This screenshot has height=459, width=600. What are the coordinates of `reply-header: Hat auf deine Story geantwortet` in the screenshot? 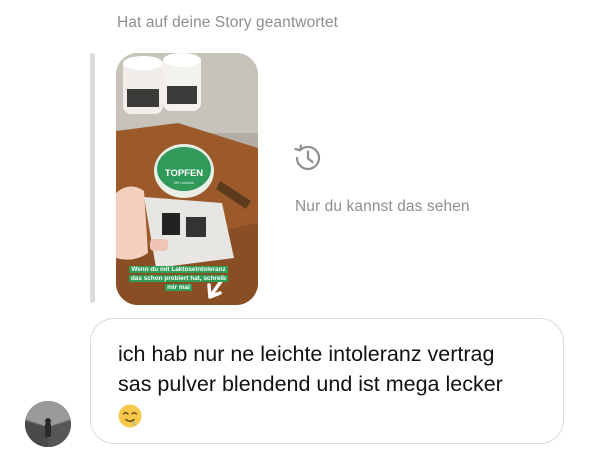 It's located at (228, 22).